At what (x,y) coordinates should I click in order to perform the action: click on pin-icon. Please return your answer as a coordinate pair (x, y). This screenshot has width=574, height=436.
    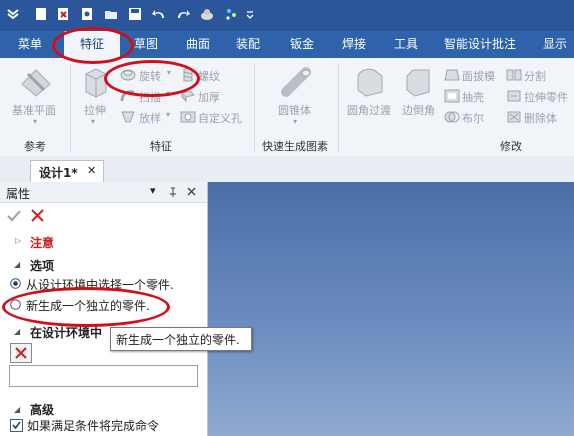
    Looking at the image, I should click on (173, 192).